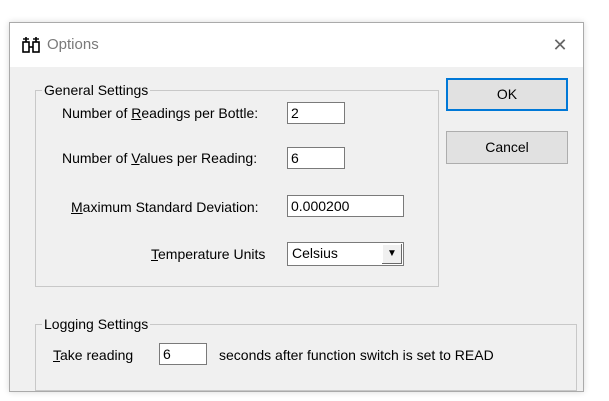 This screenshot has width=609, height=401. Describe the element at coordinates (507, 147) in the screenshot. I see `cancel-button: Cancel` at that location.